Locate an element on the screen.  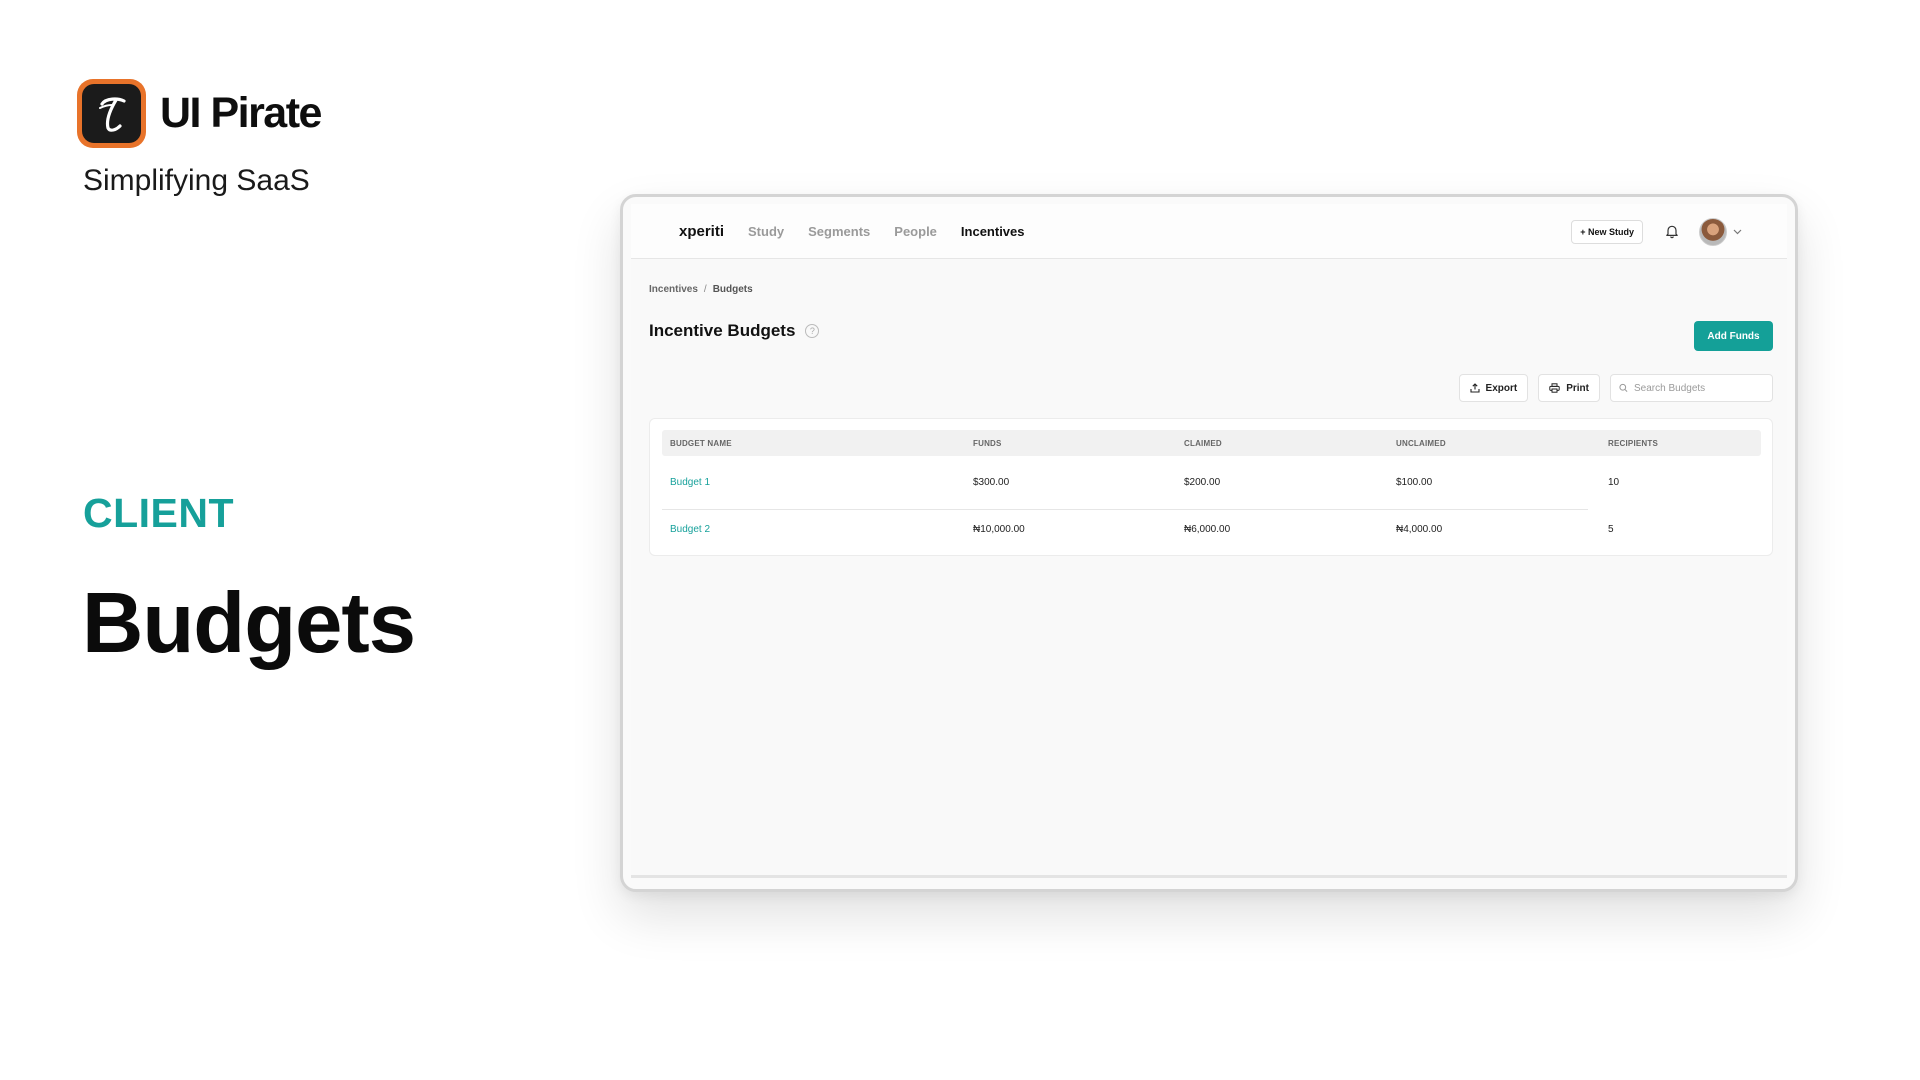
claimed-cell: ₦6,000.00 is located at coordinates (1207, 529).